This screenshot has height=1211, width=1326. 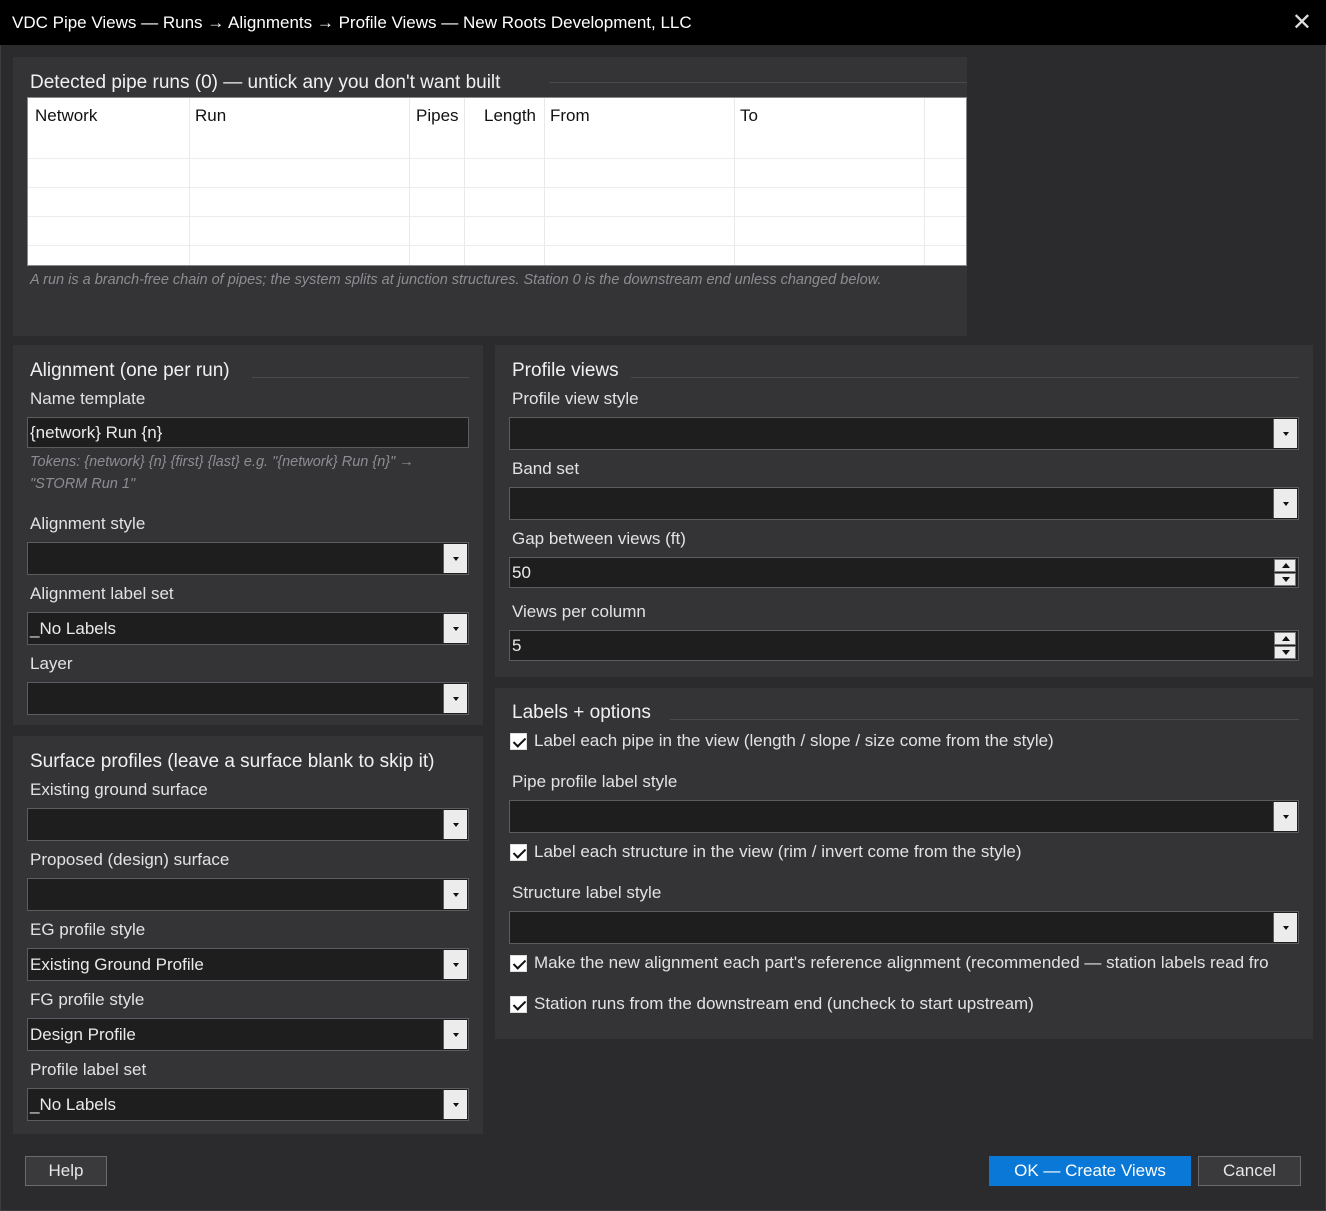 I want to click on alignment-label-set-label: Alignment label set, so click(x=102, y=593).